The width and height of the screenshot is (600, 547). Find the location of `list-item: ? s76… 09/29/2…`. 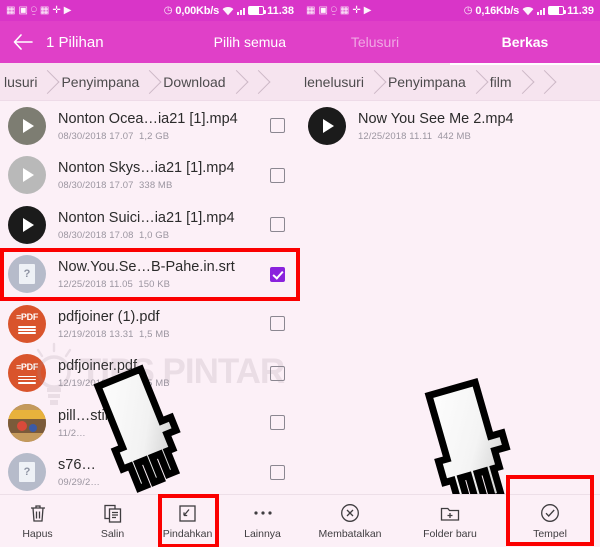

list-item: ? s76… 09/29/2… is located at coordinates (150, 473).